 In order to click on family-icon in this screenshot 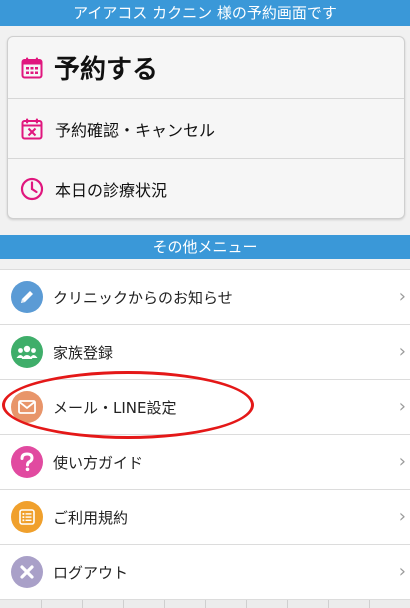, I will do `click(27, 352)`.